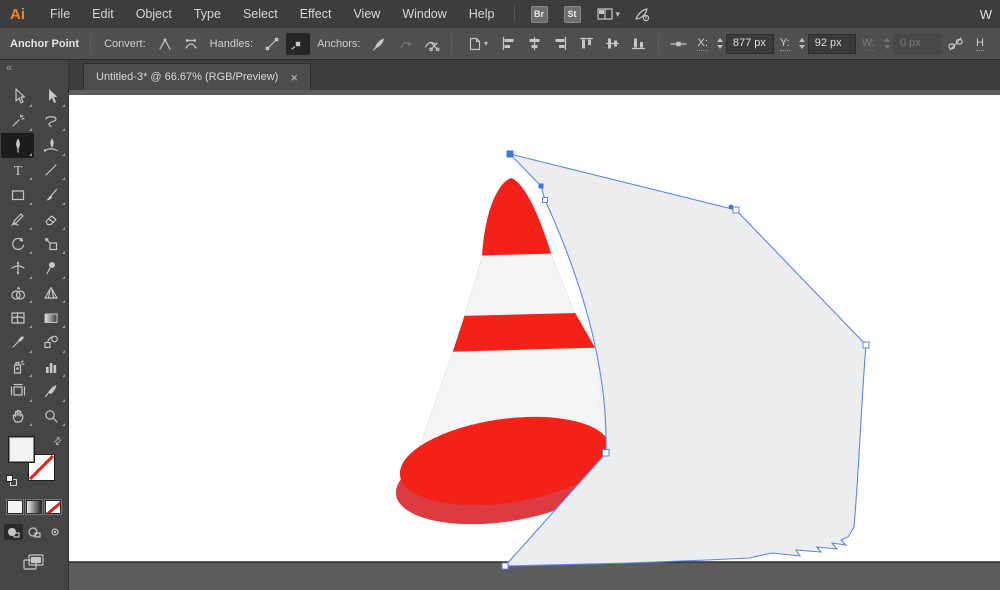 The height and width of the screenshot is (590, 1000). I want to click on curvature-tool, so click(50, 145).